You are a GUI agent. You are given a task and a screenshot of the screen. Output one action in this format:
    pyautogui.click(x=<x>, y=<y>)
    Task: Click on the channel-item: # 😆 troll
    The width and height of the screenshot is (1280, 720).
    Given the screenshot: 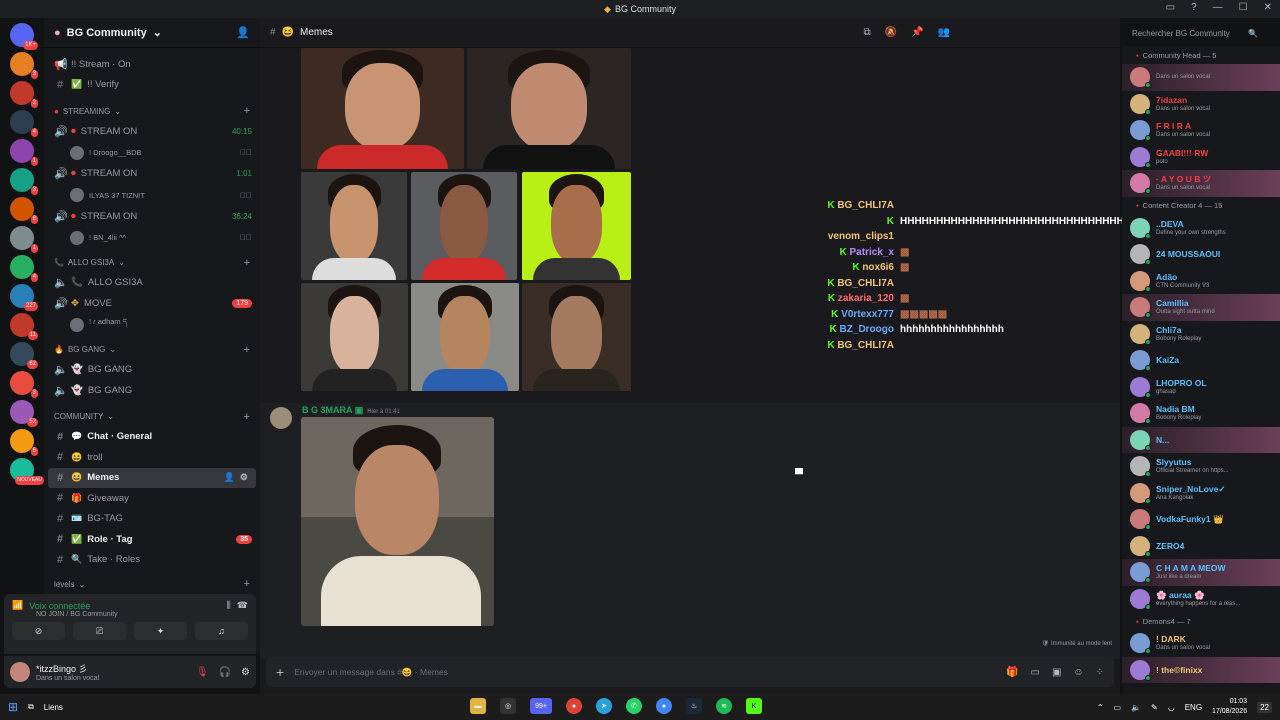 What is the action you would take?
    pyautogui.click(x=152, y=457)
    